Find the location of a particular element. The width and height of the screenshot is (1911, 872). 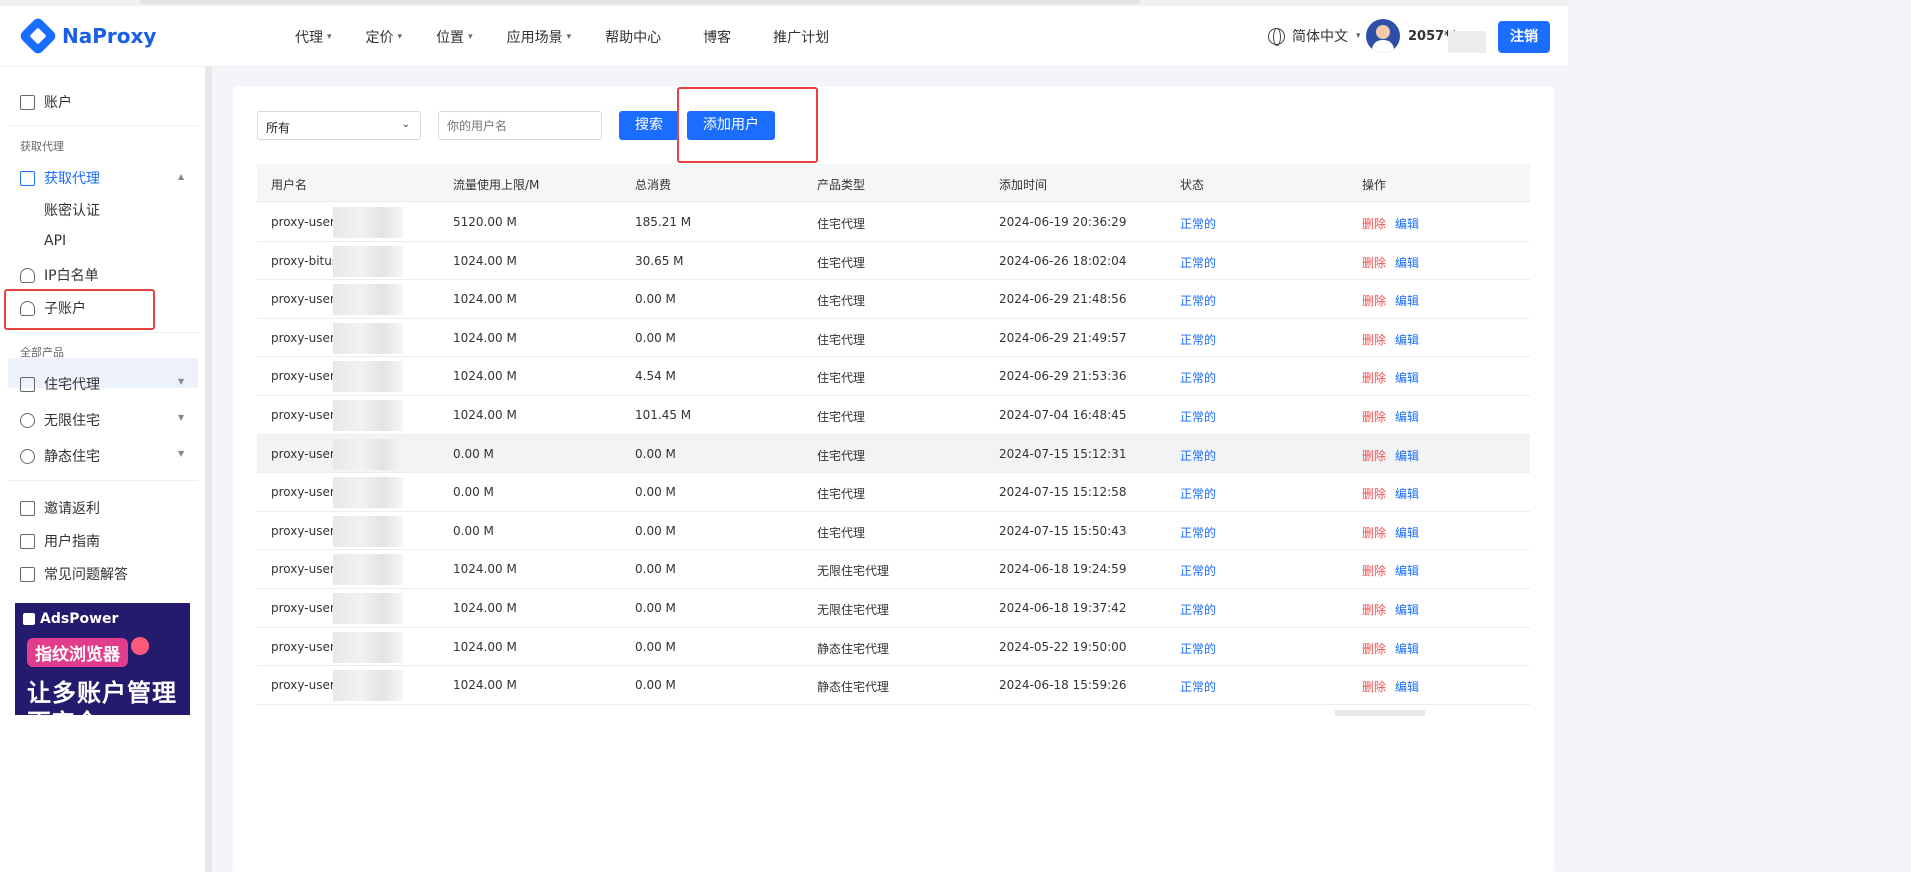

sidebar-scrollbar is located at coordinates (208, 469).